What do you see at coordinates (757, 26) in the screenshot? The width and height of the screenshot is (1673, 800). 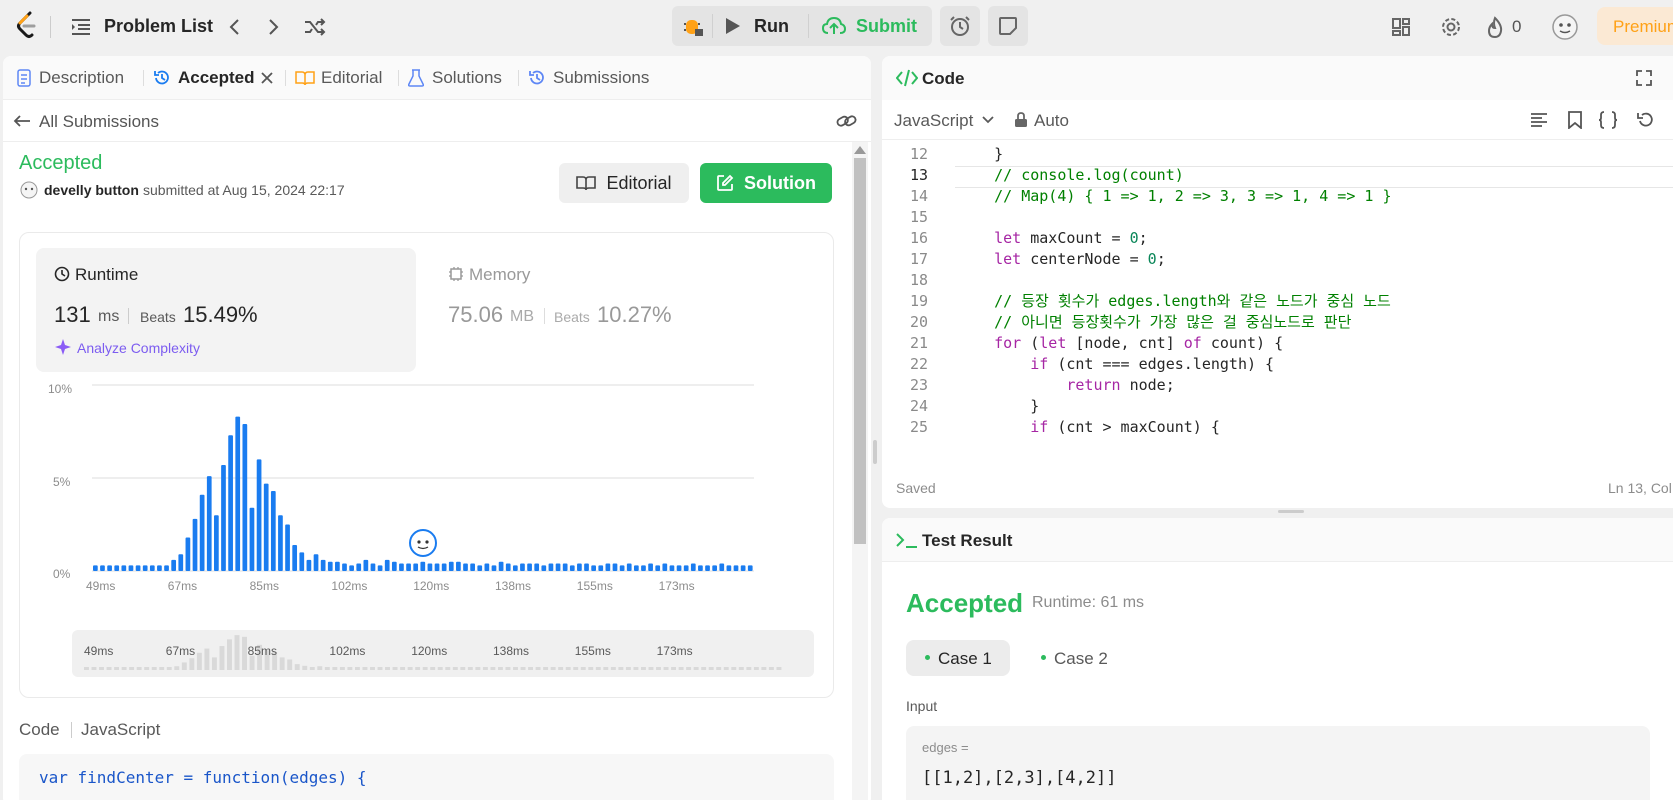 I see `run-button: Run` at bounding box center [757, 26].